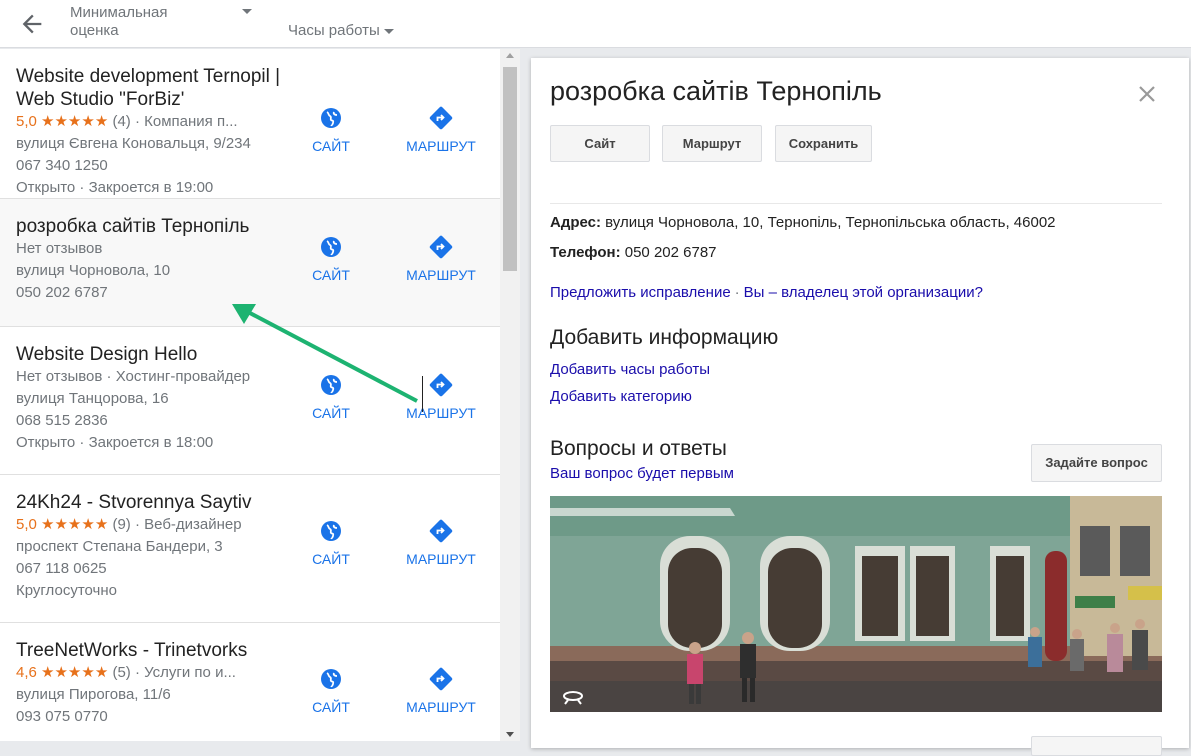 Image resolution: width=1191 pixels, height=756 pixels. Describe the element at coordinates (334, 30) in the screenshot. I see `hours-filter-label: Часы работы` at that location.